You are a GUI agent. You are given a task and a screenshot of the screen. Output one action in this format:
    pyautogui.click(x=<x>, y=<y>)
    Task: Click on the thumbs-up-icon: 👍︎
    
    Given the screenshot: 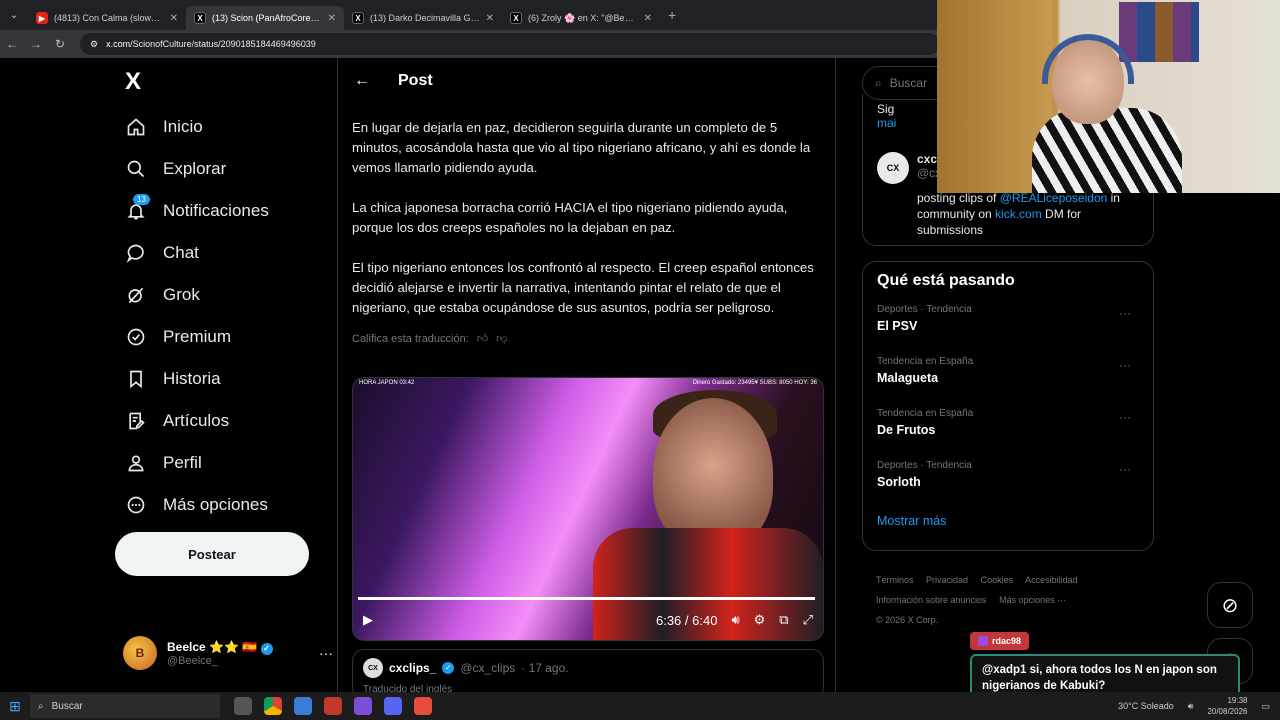 What is the action you would take?
    pyautogui.click(x=483, y=338)
    